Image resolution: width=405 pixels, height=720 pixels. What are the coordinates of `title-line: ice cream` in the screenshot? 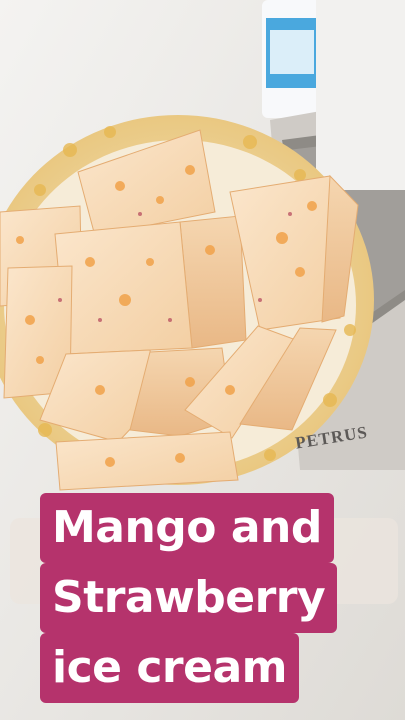 It's located at (169, 668).